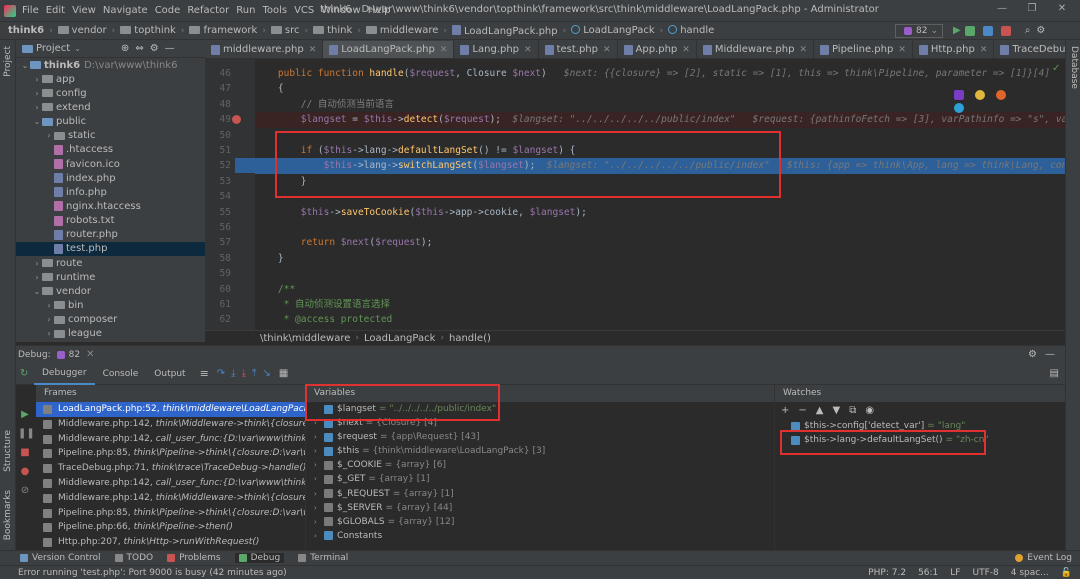 The width and height of the screenshot is (1080, 579). Describe the element at coordinates (244, 373) in the screenshot. I see `force-step-into-icon: ⤓` at that location.